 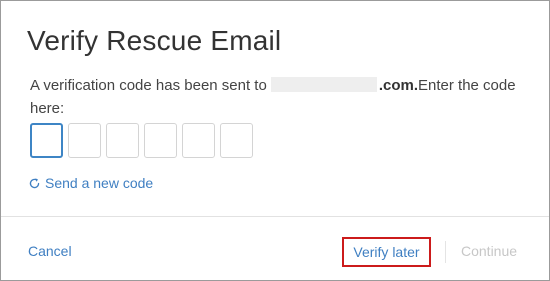 I want to click on send-new-code-link: Send a new code, so click(x=90, y=183).